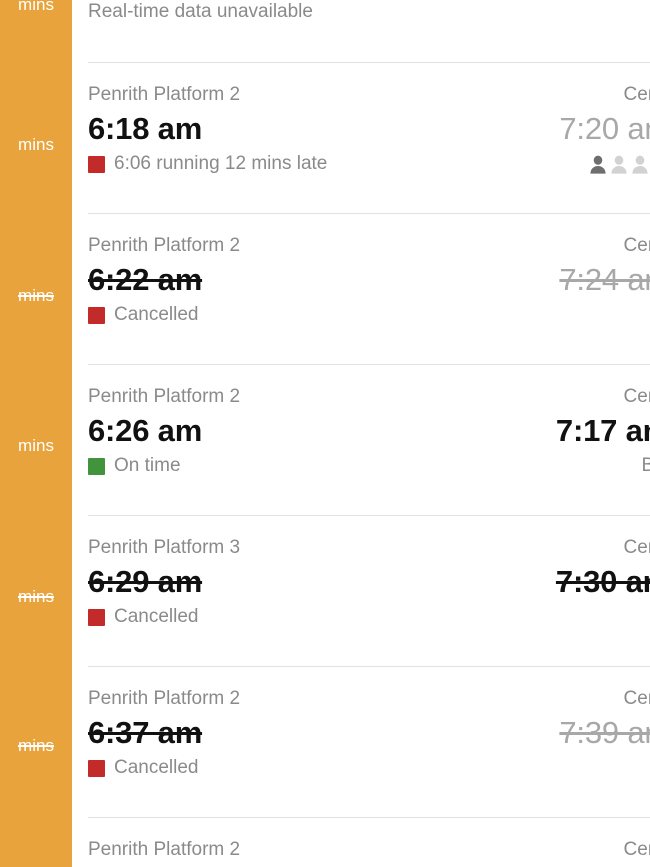  What do you see at coordinates (36, 7) in the screenshot?
I see `rail-mins-label-0: mins` at bounding box center [36, 7].